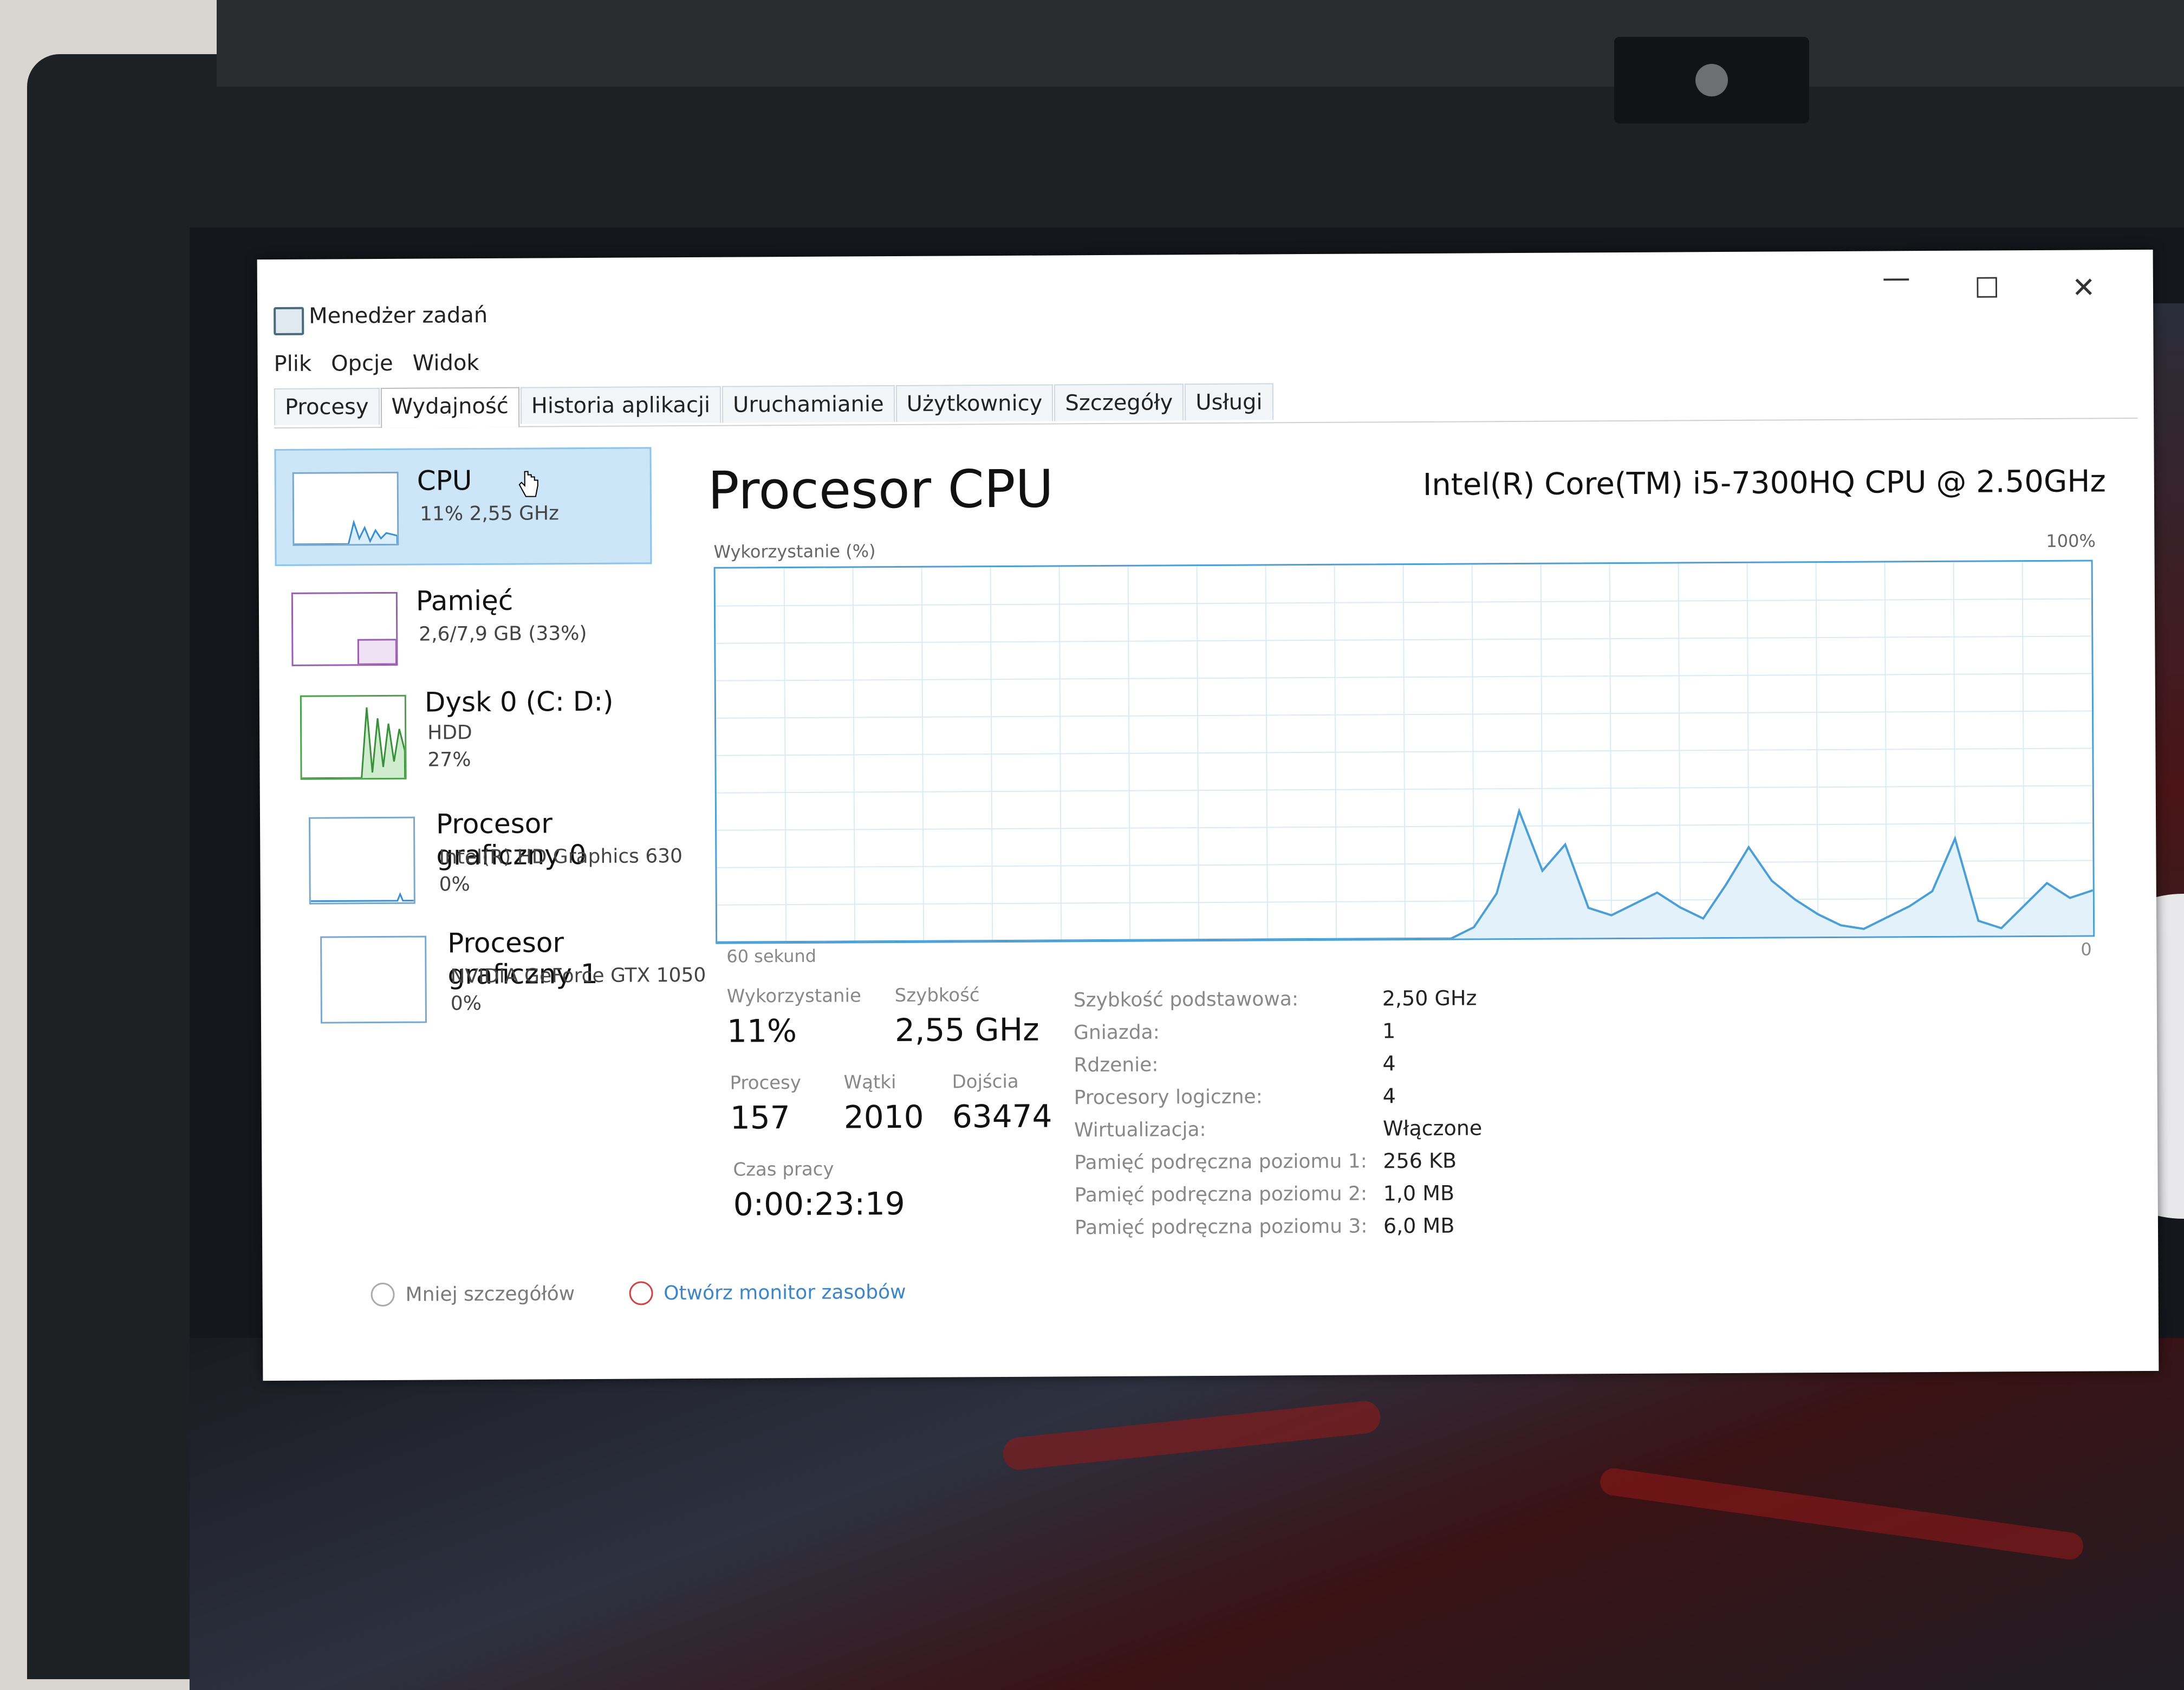  I want to click on uptime-label: Czas pracy, so click(783, 1169).